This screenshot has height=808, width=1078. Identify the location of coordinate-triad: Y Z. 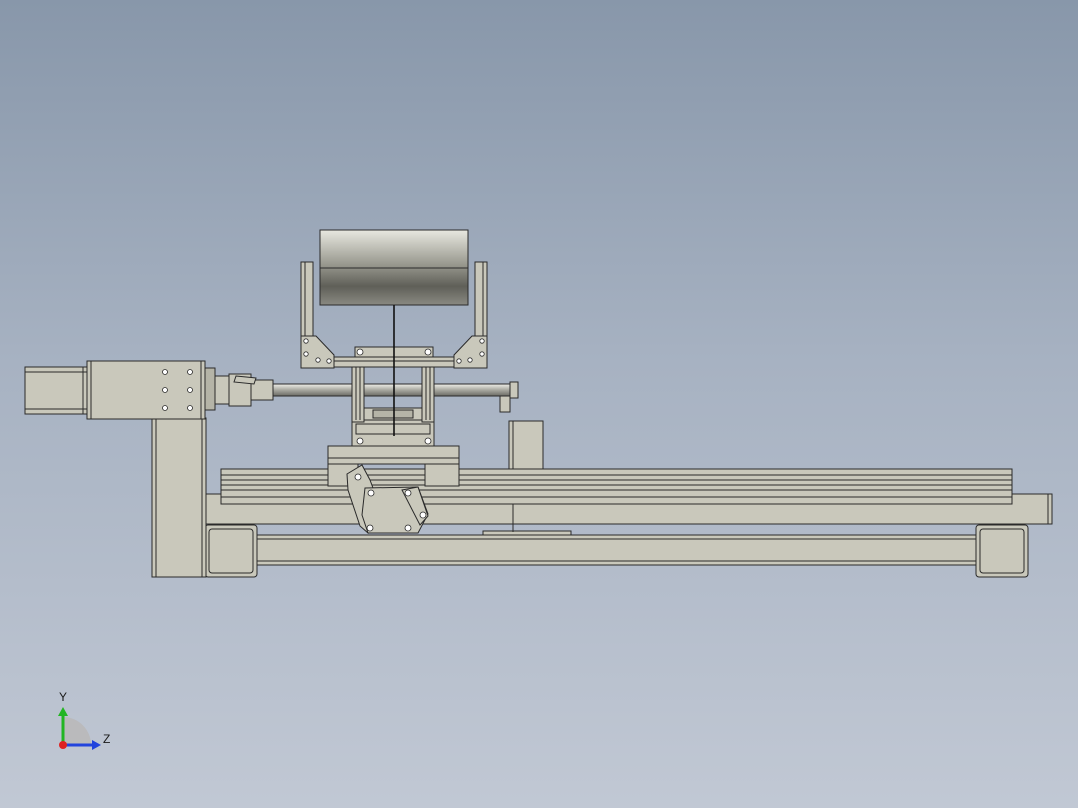
(84, 720).